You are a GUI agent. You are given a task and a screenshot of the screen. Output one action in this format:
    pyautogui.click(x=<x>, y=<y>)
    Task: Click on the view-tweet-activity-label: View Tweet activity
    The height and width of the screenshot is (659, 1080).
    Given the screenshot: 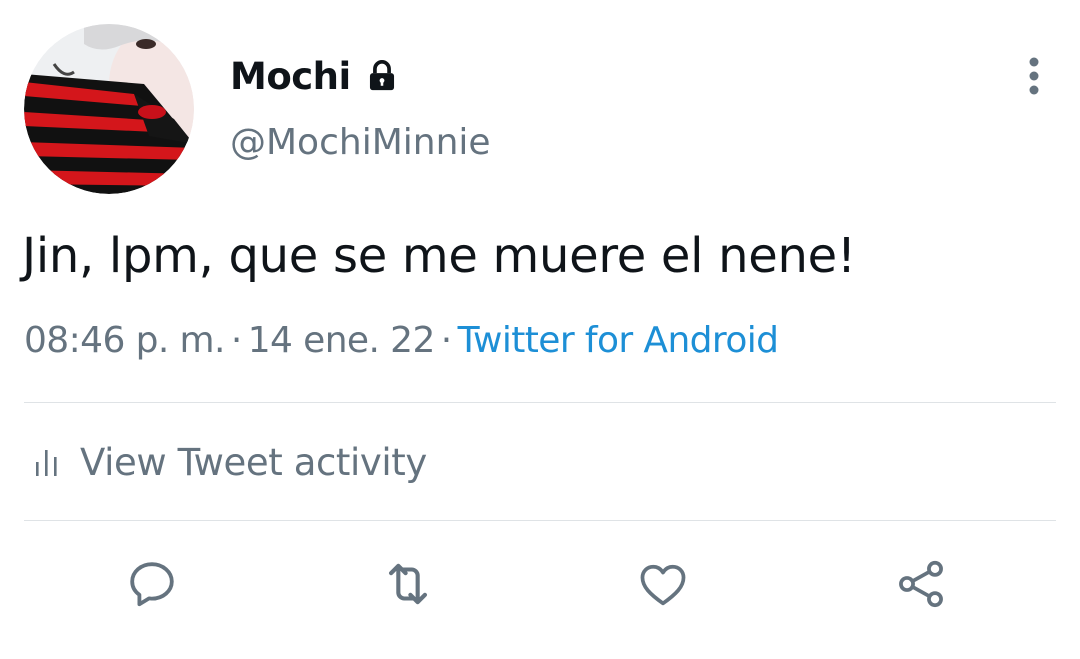 What is the action you would take?
    pyautogui.click(x=253, y=462)
    